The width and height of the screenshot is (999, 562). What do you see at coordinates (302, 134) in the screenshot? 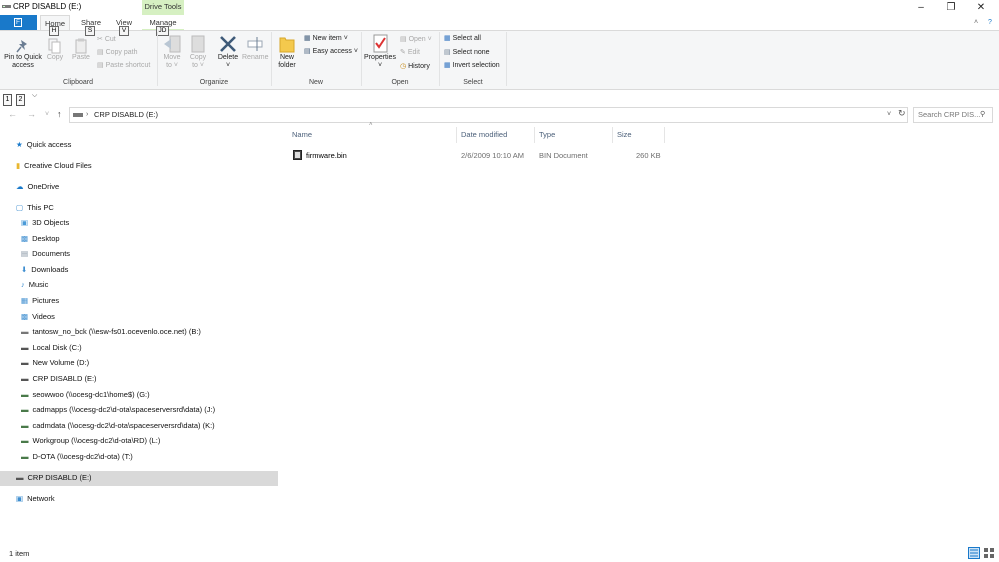
I see `column-header-name: Name` at bounding box center [302, 134].